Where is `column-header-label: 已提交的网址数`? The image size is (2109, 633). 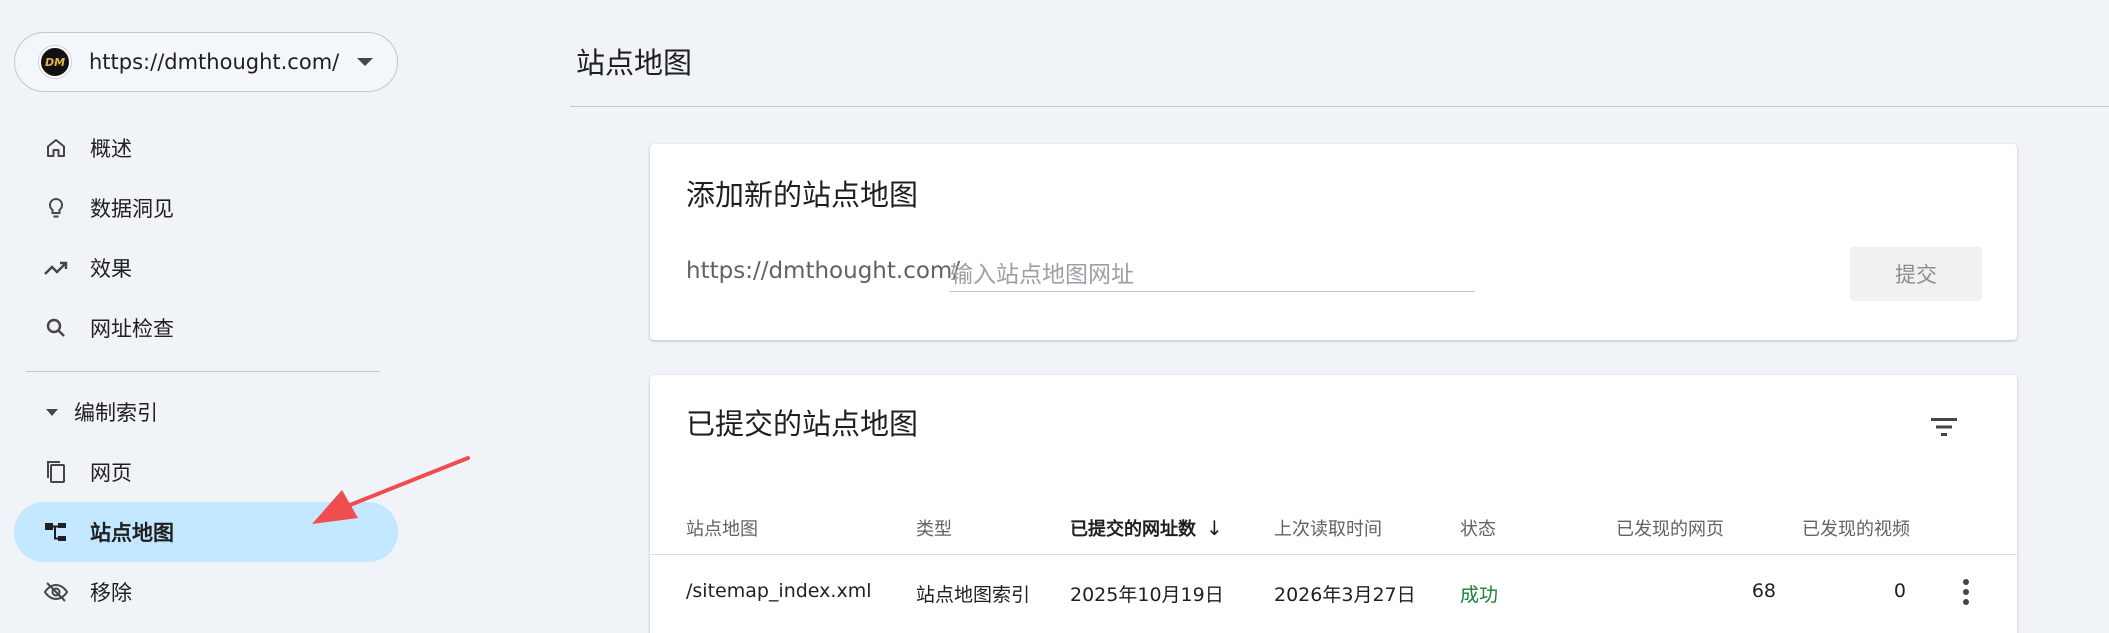 column-header-label: 已提交的网址数 is located at coordinates (1133, 529).